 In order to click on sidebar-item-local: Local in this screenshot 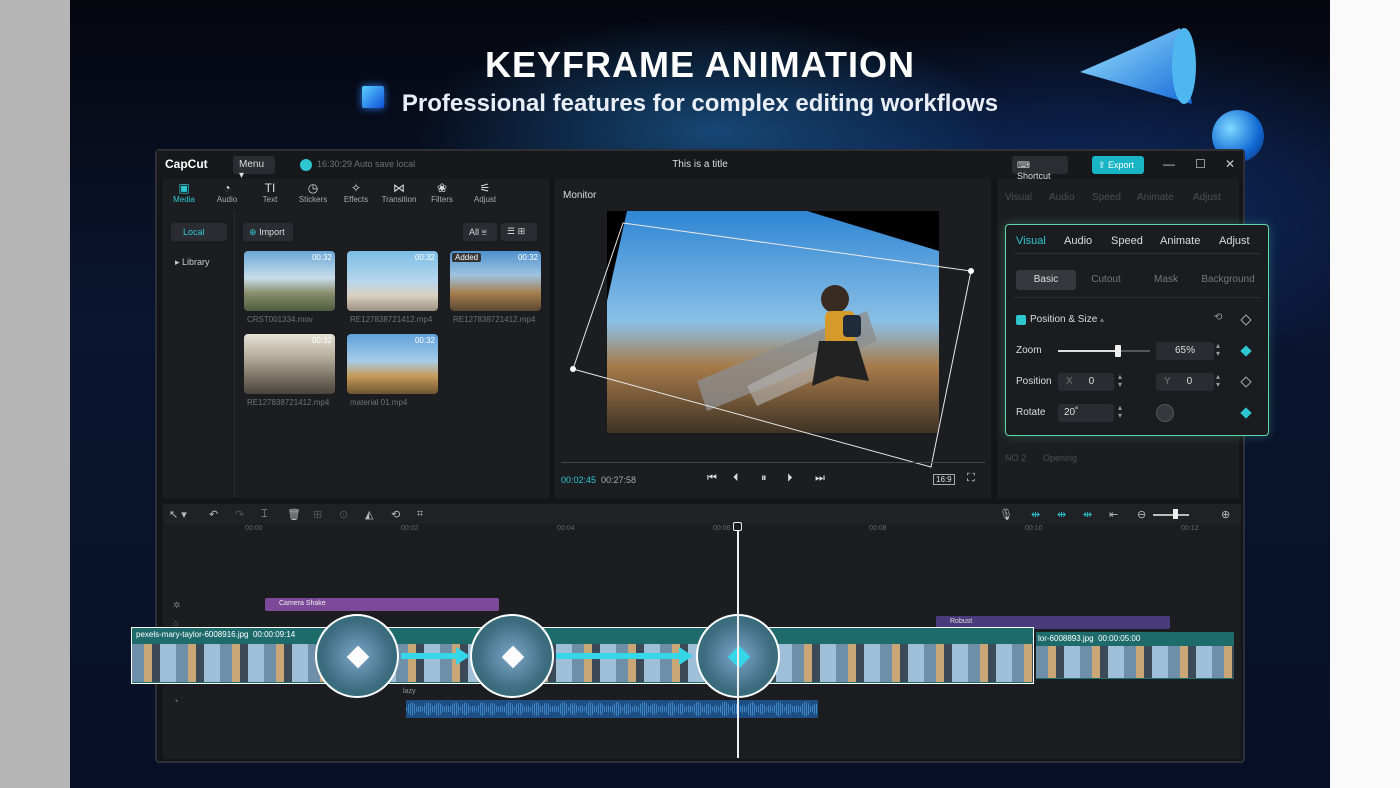, I will do `click(199, 232)`.